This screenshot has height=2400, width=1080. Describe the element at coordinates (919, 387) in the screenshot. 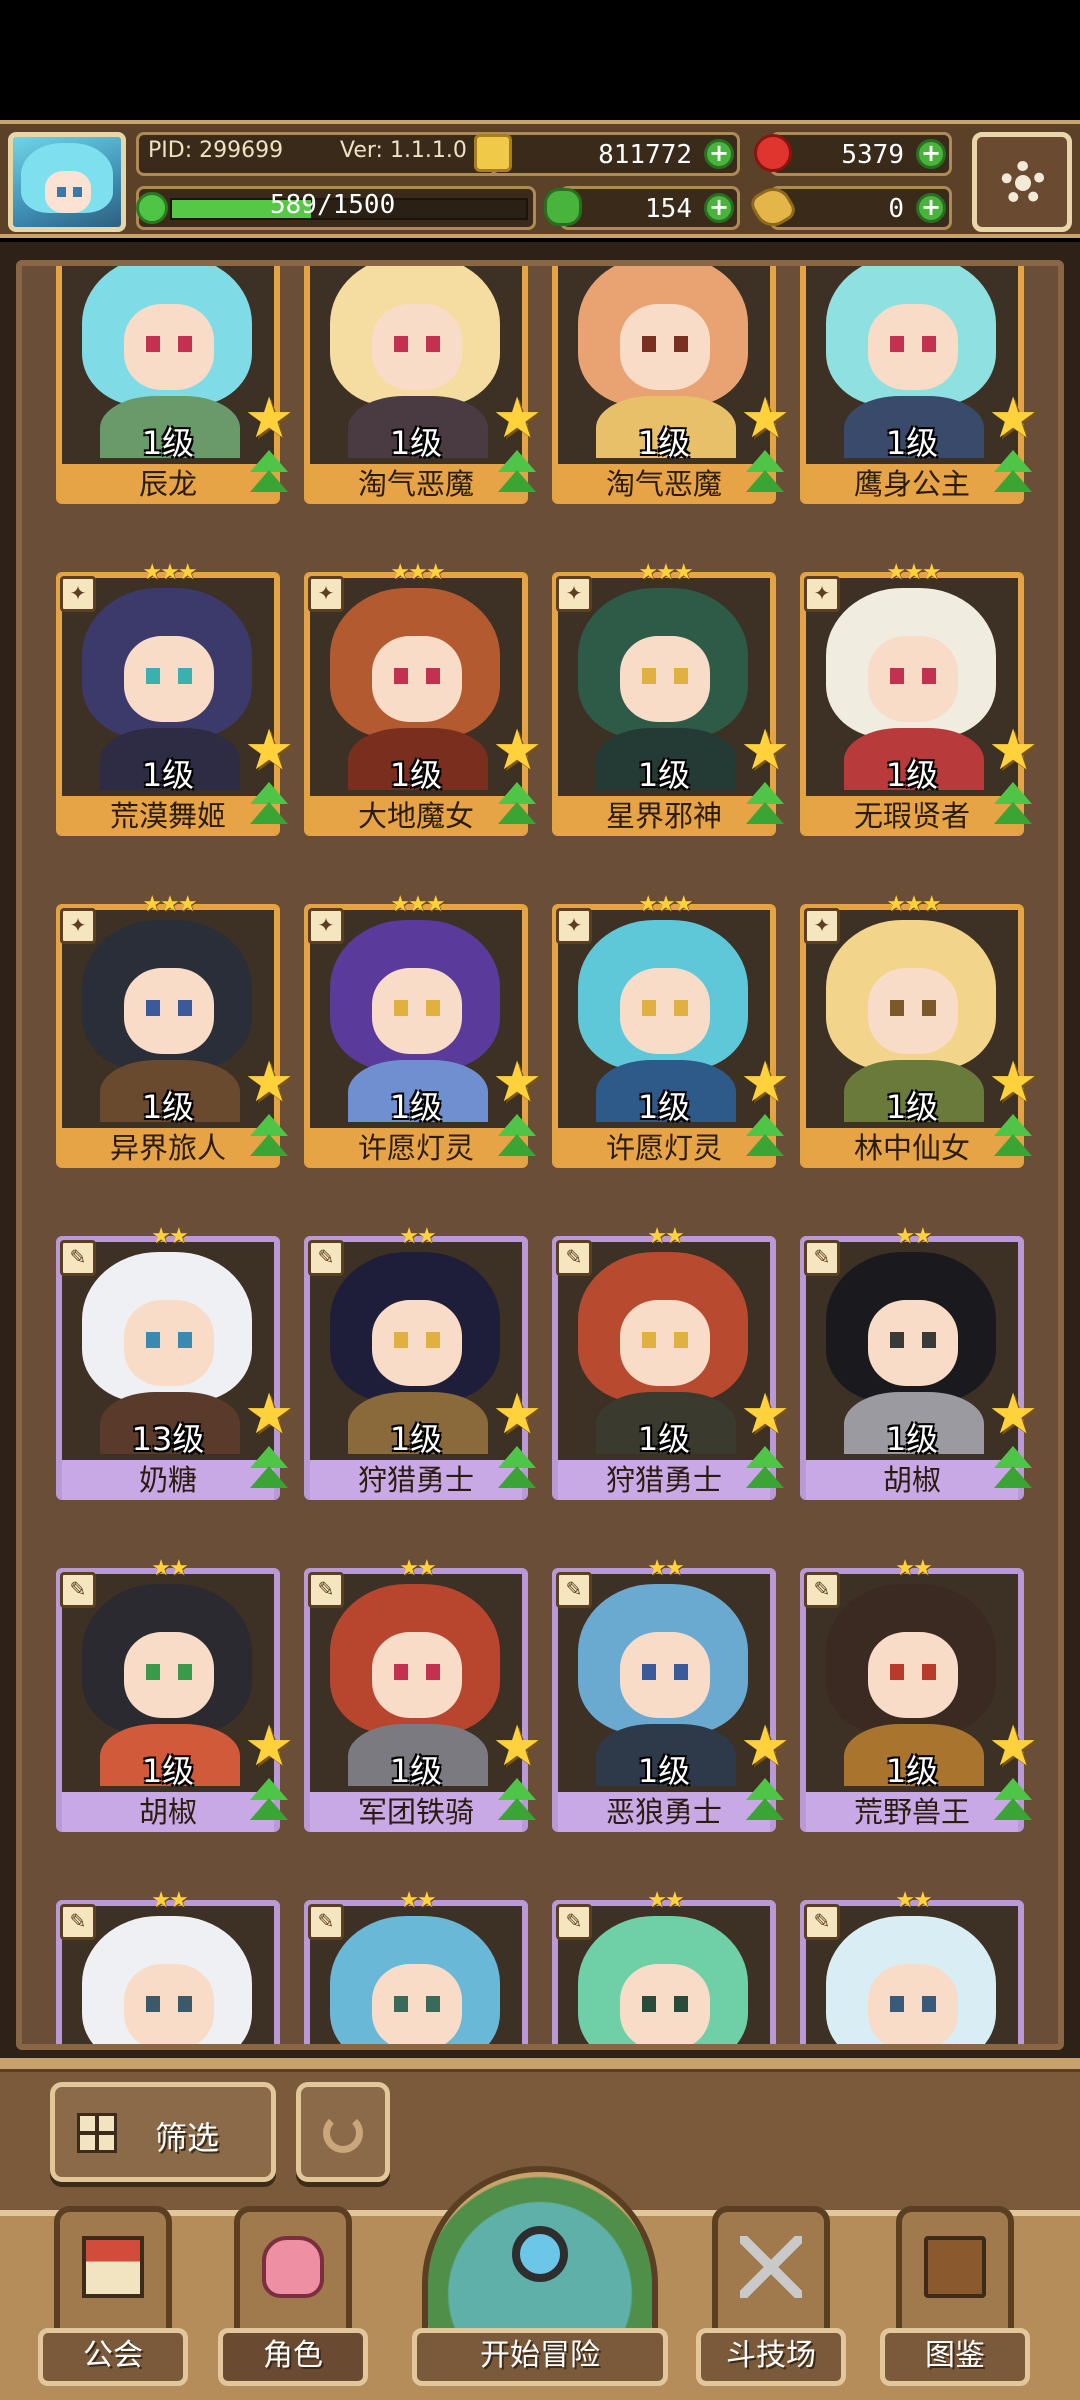

I see `character-card: ✦1级鹰身公主★` at that location.